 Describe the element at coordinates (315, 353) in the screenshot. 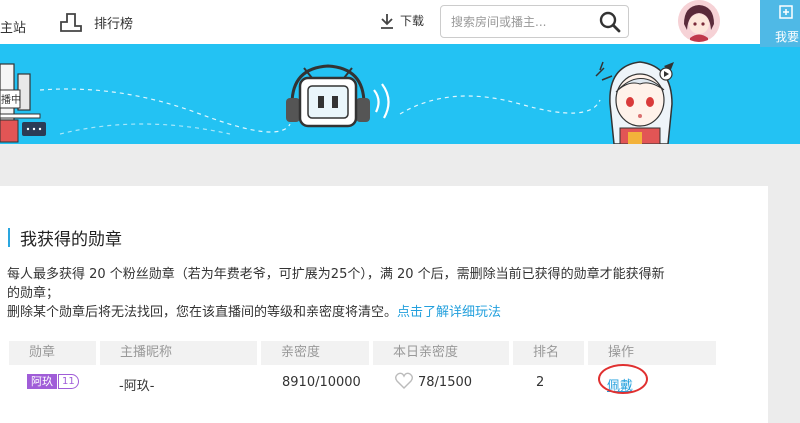

I see `th-intimacy: 亲密度` at that location.